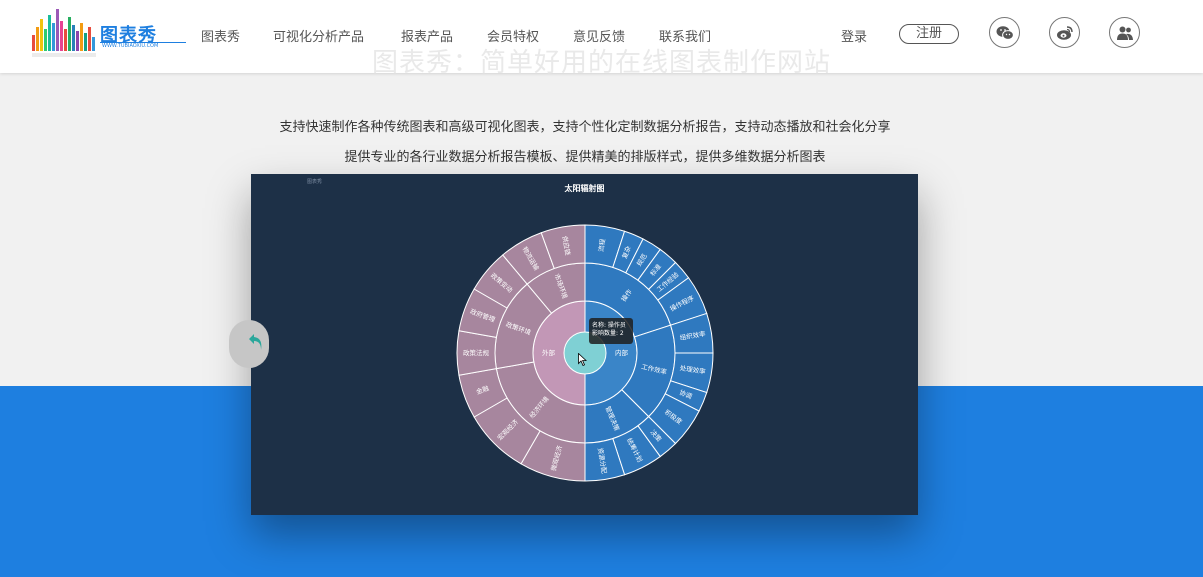 The image size is (1203, 577). I want to click on chart-tooltip: 名称: 操作员 影响数量: 2, so click(611, 331).